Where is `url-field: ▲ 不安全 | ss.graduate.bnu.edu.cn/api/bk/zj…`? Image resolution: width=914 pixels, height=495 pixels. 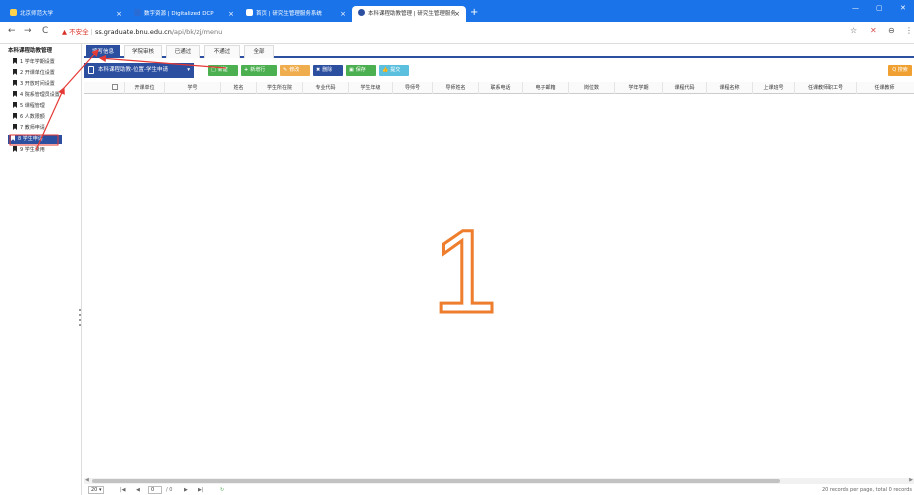 url-field: ▲ 不安全 | ss.graduate.bnu.edu.cn/api/bk/zj… is located at coordinates (142, 32).